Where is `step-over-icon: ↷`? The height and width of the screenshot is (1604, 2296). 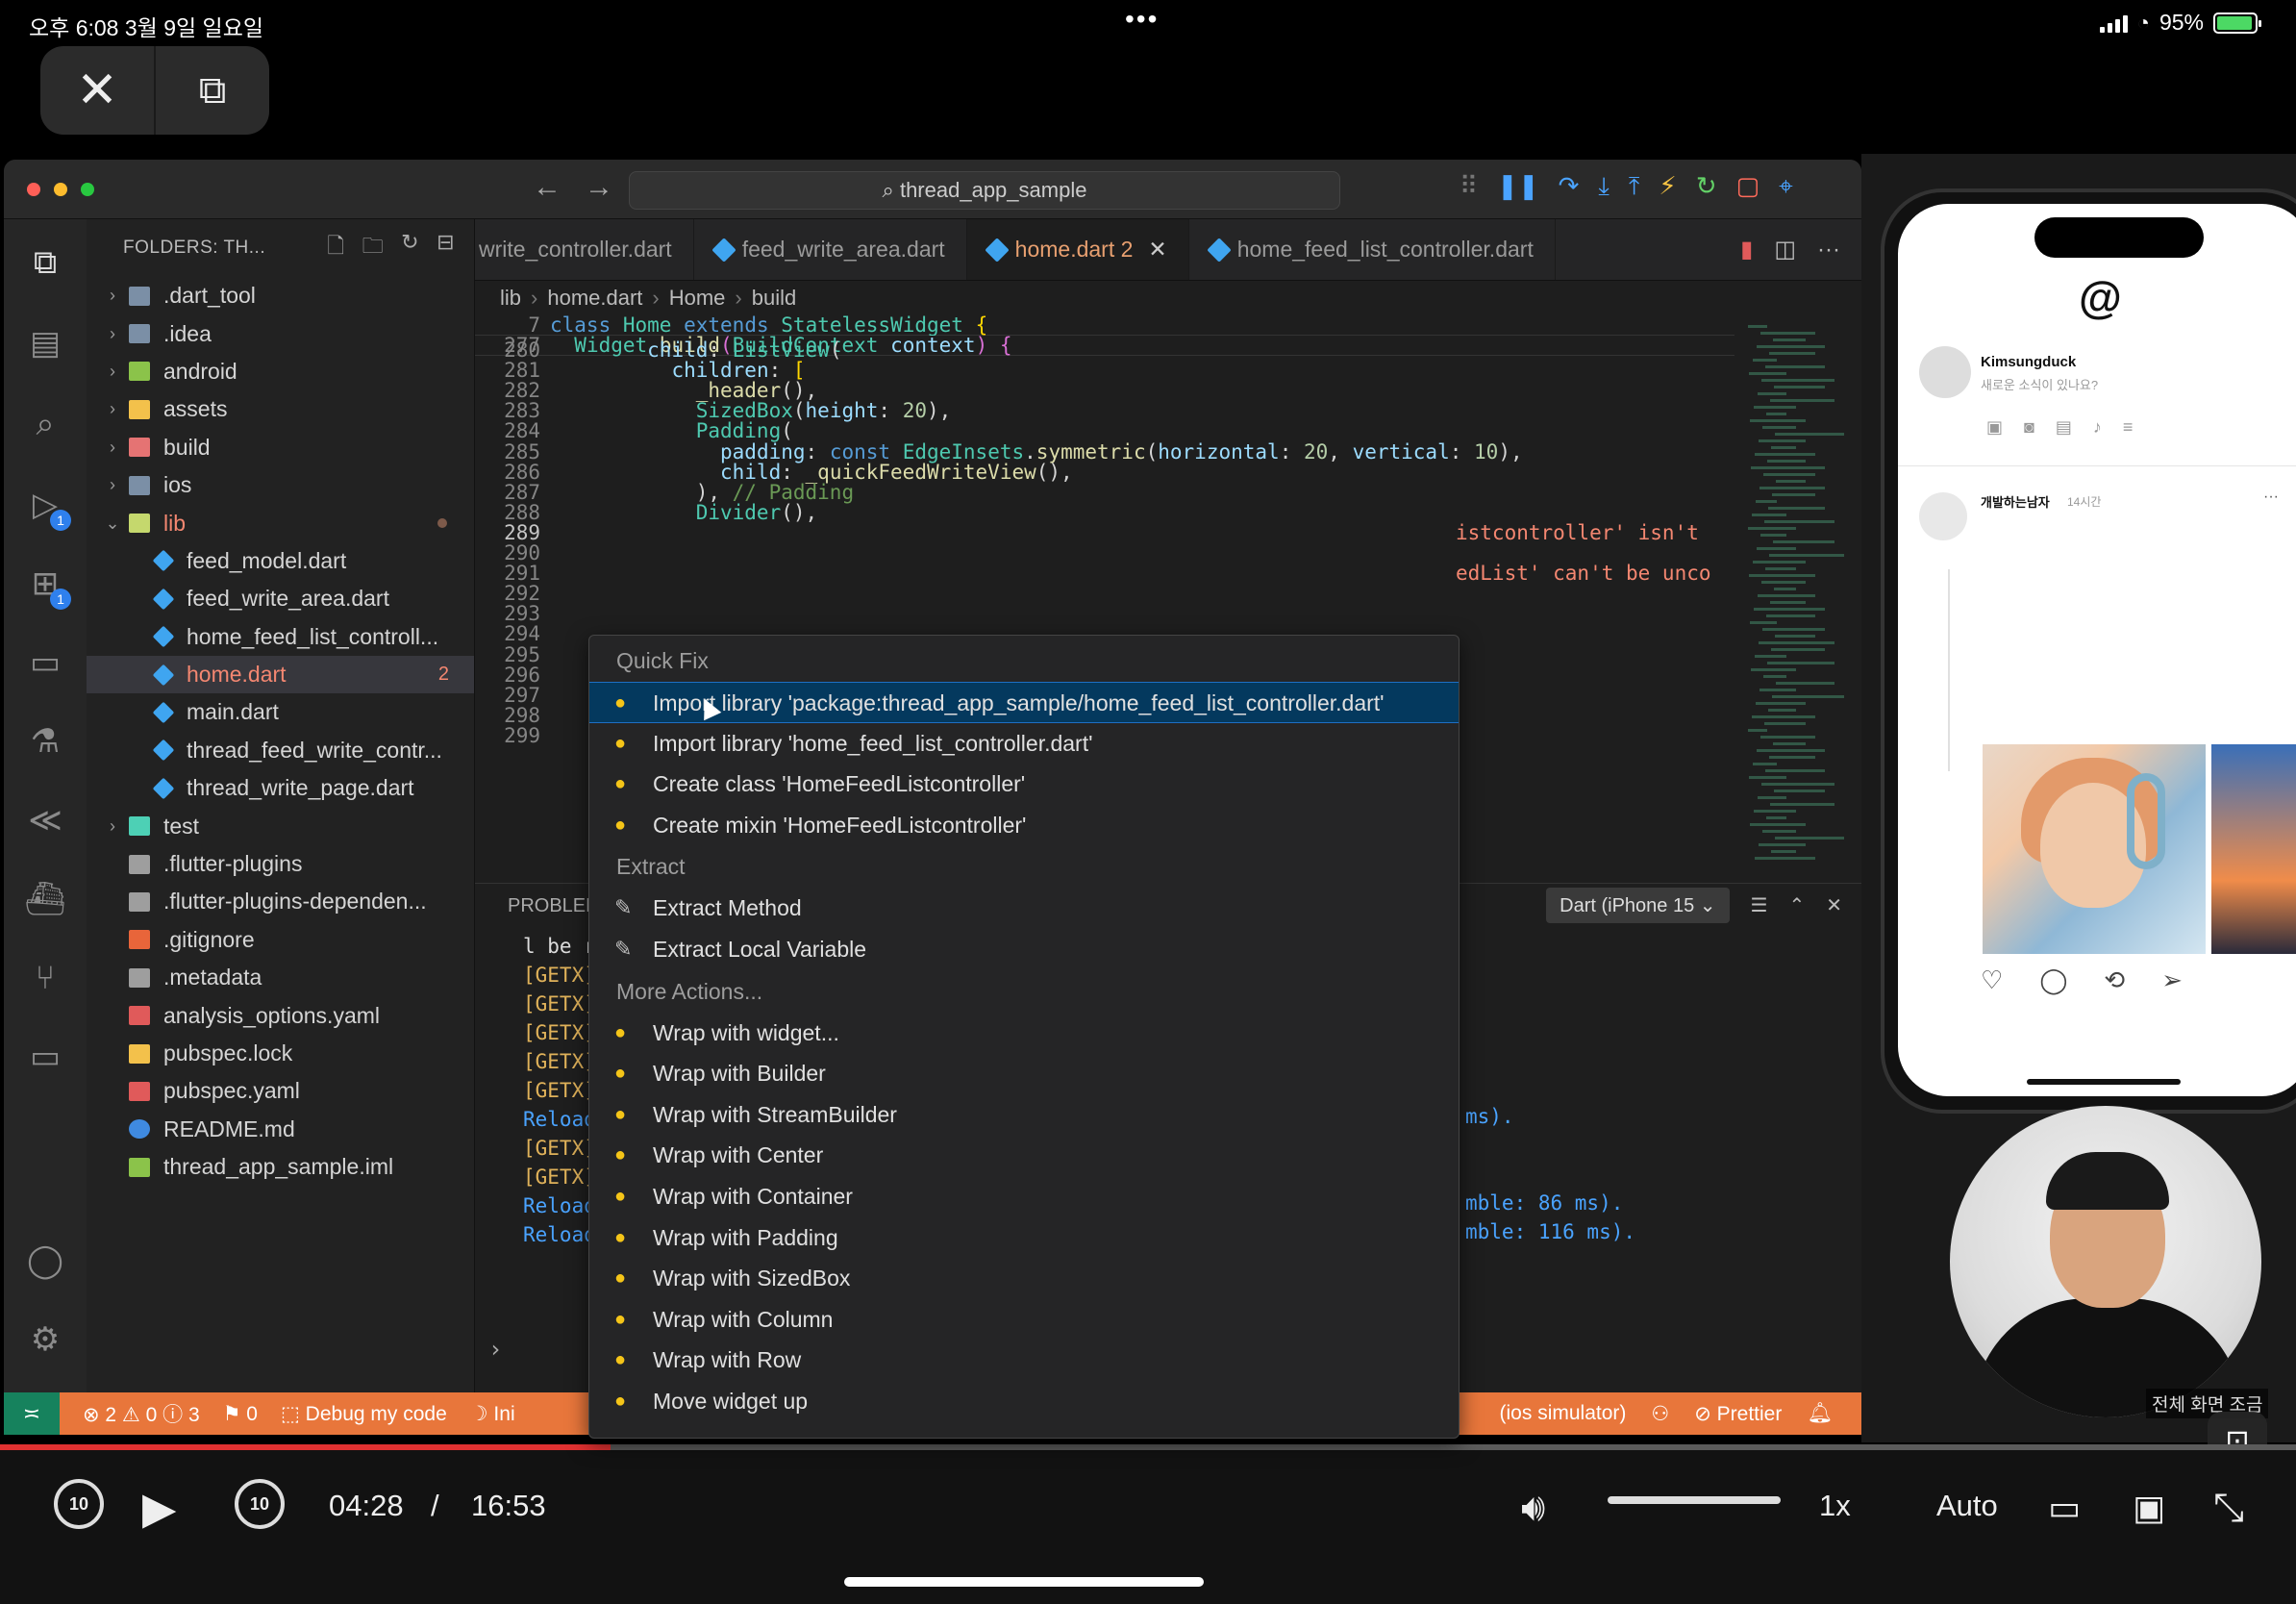
step-over-icon: ↷ is located at coordinates (1569, 186).